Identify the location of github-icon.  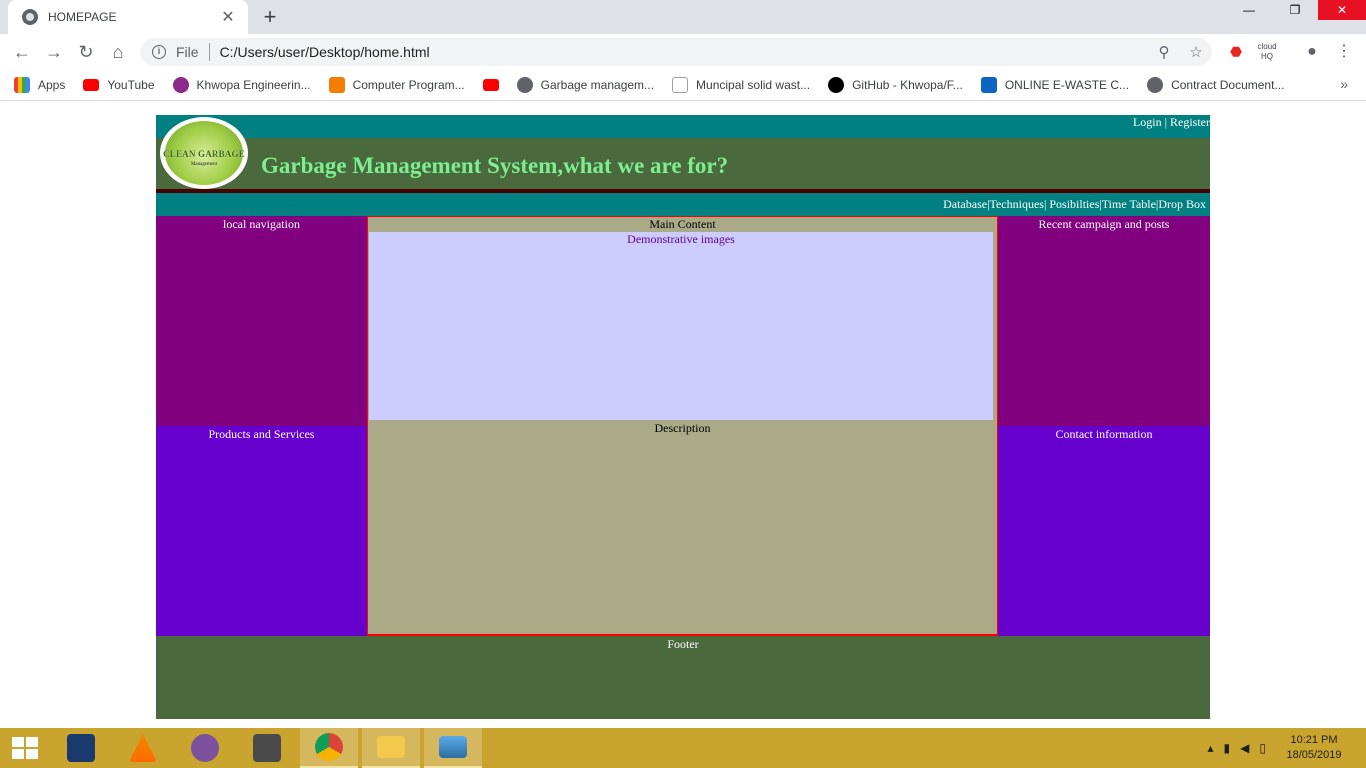
(836, 85).